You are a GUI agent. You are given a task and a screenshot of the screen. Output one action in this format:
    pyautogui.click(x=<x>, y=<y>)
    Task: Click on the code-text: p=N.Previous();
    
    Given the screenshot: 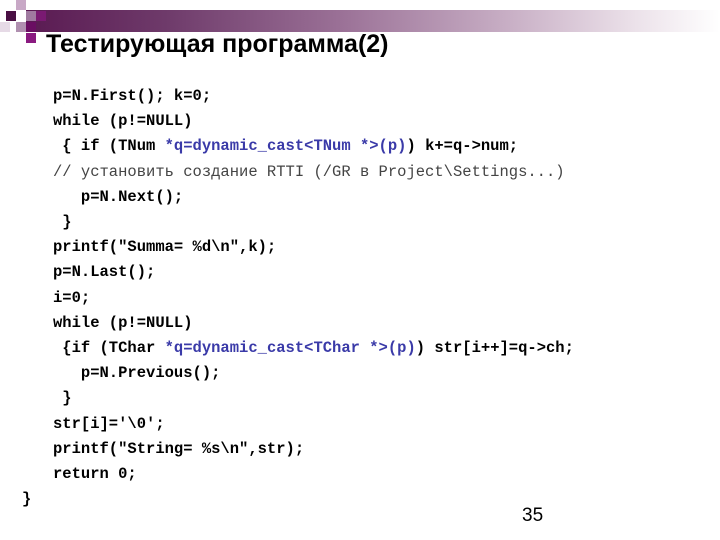 What is the action you would take?
    pyautogui.click(x=137, y=373)
    